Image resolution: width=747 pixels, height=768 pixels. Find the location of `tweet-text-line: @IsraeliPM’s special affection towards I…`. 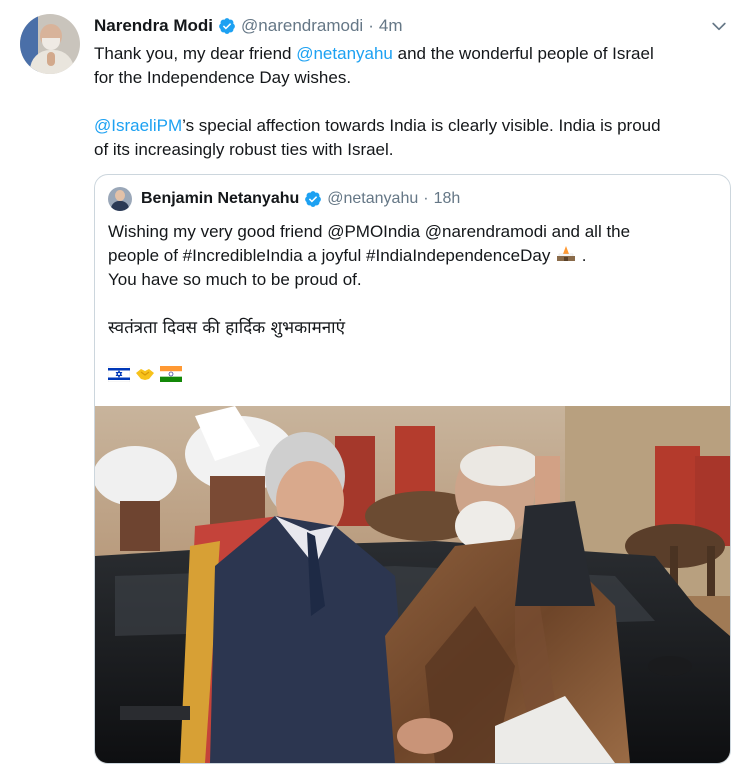

tweet-text-line: @IsraeliPM’s special affection towards I… is located at coordinates (377, 125).